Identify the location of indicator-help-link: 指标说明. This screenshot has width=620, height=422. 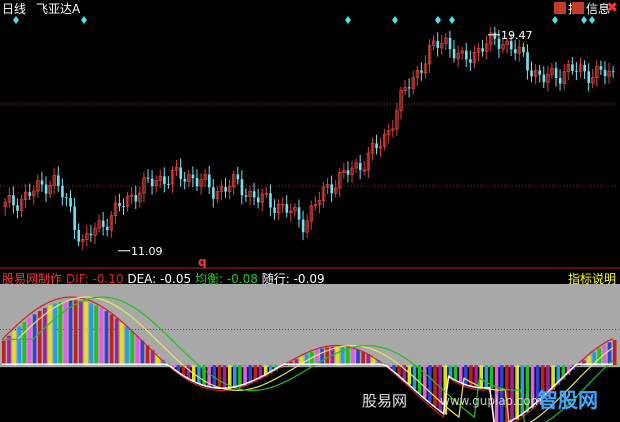
(592, 278).